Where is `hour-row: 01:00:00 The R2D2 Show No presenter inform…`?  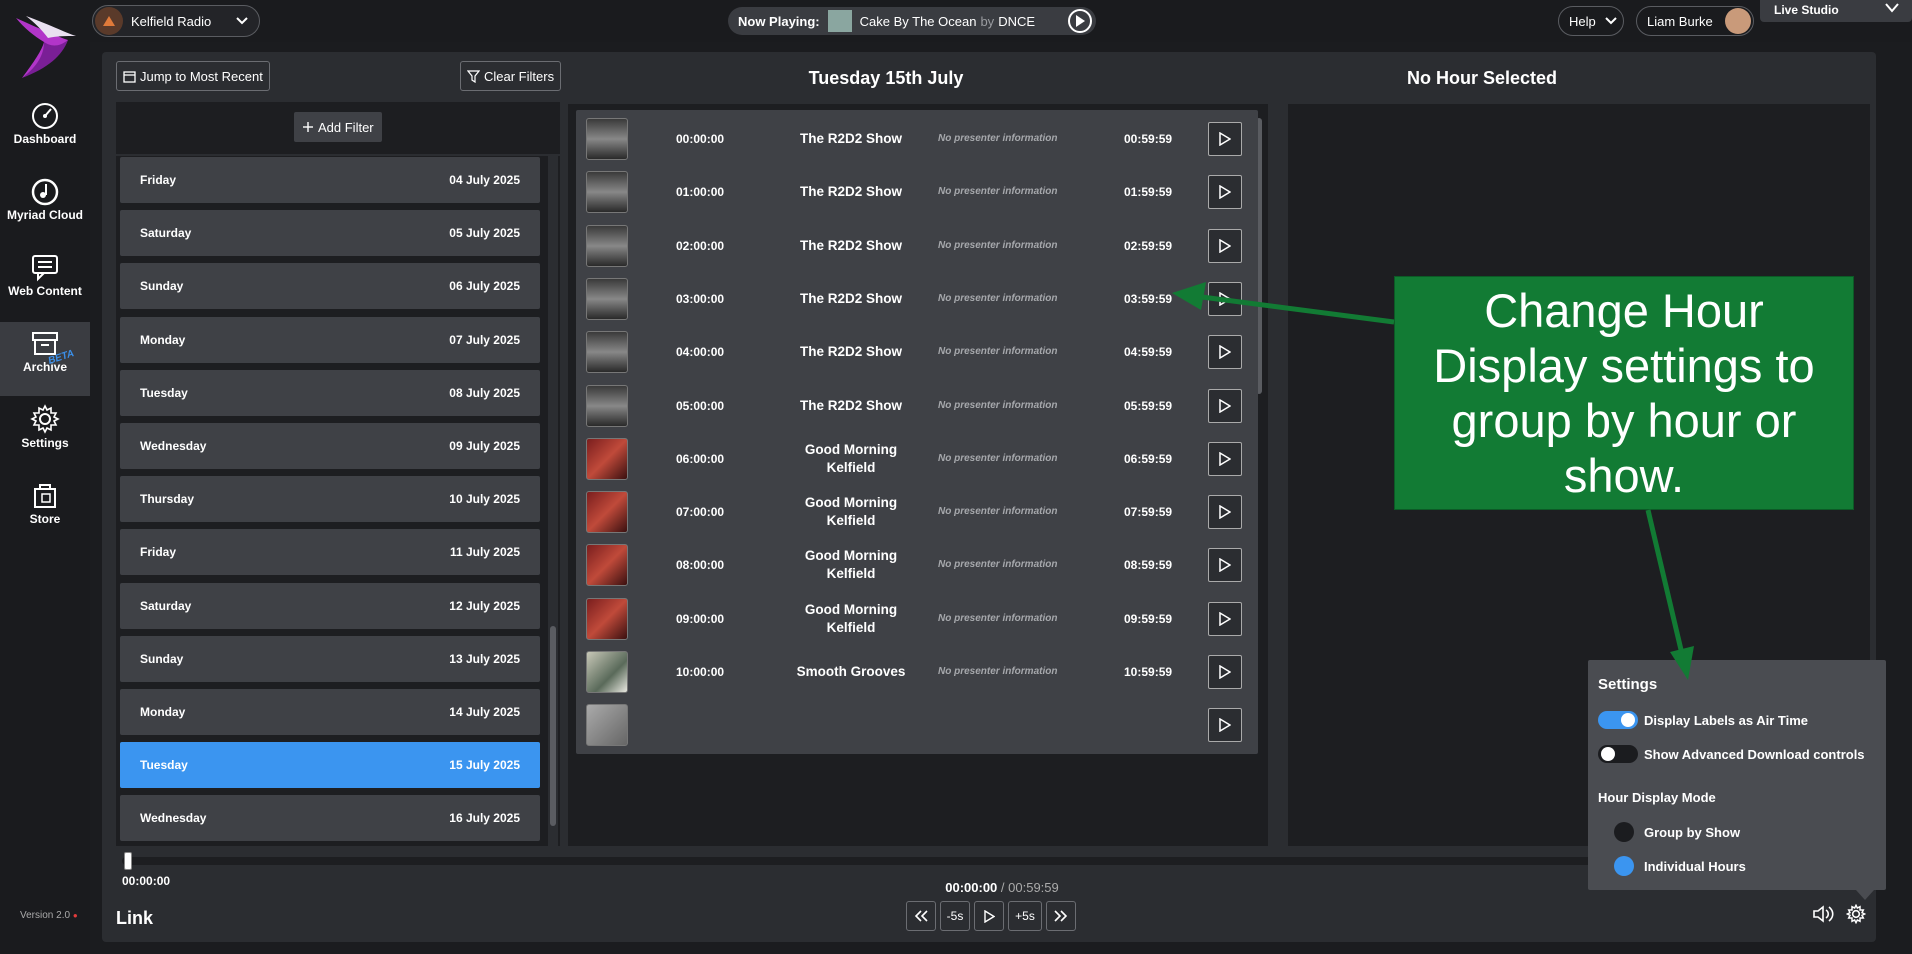
hour-row: 01:00:00 The R2D2 Show No presenter inform… is located at coordinates (917, 192).